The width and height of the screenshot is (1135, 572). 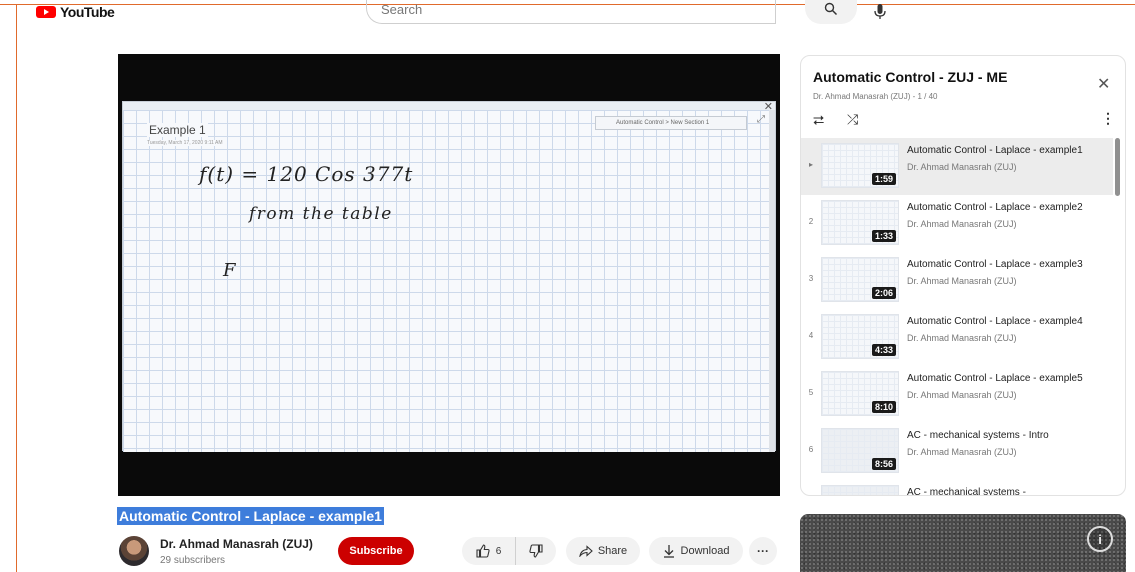 What do you see at coordinates (883, 464) in the screenshot?
I see `duration-badge: 8:56` at bounding box center [883, 464].